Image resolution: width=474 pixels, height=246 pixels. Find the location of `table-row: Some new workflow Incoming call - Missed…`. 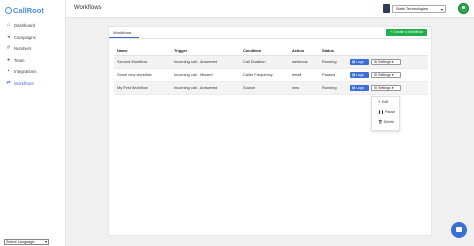

table-row: Some new workflow Incoming call - Missed… is located at coordinates (271, 75).